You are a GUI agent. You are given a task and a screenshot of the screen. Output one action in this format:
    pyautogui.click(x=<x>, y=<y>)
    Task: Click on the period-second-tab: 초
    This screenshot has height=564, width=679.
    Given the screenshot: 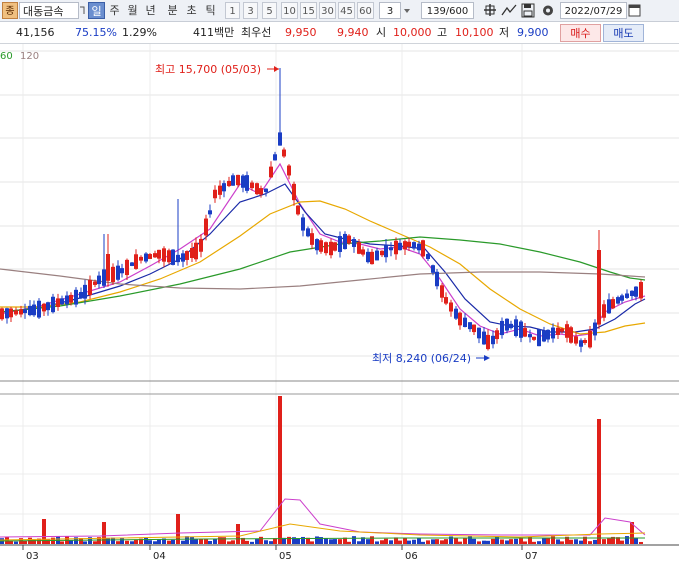 What is the action you would take?
    pyautogui.click(x=191, y=10)
    